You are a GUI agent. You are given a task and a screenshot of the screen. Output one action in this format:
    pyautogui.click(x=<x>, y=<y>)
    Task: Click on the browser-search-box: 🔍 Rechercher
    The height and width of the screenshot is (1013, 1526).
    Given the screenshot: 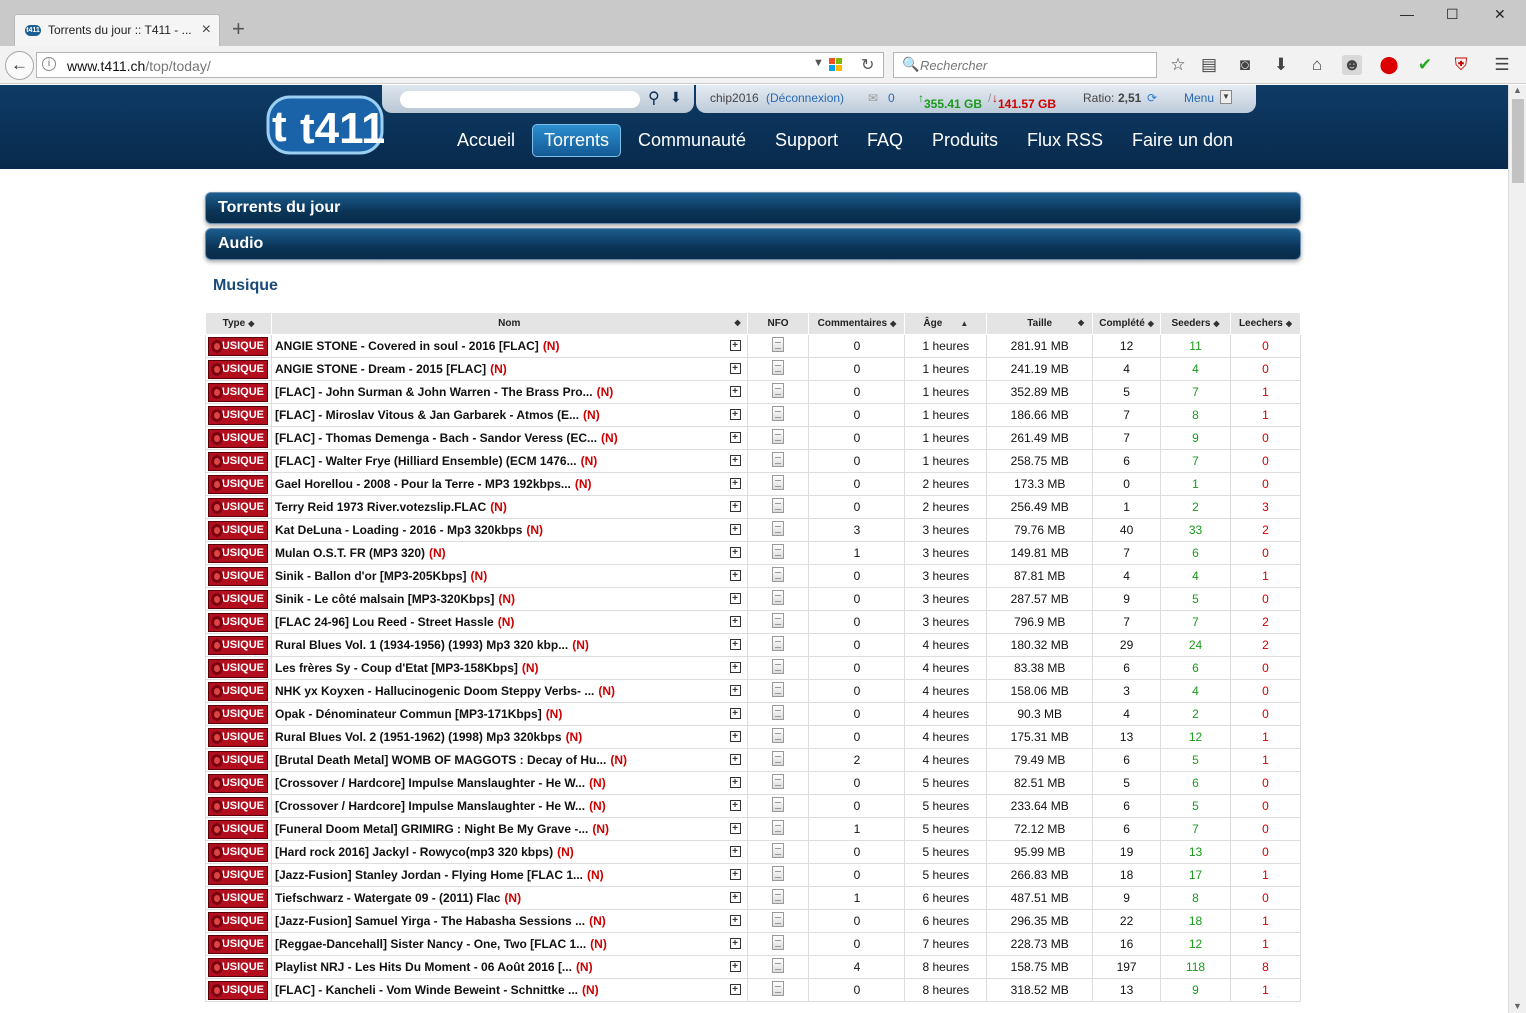 What is the action you would take?
    pyautogui.click(x=1025, y=65)
    